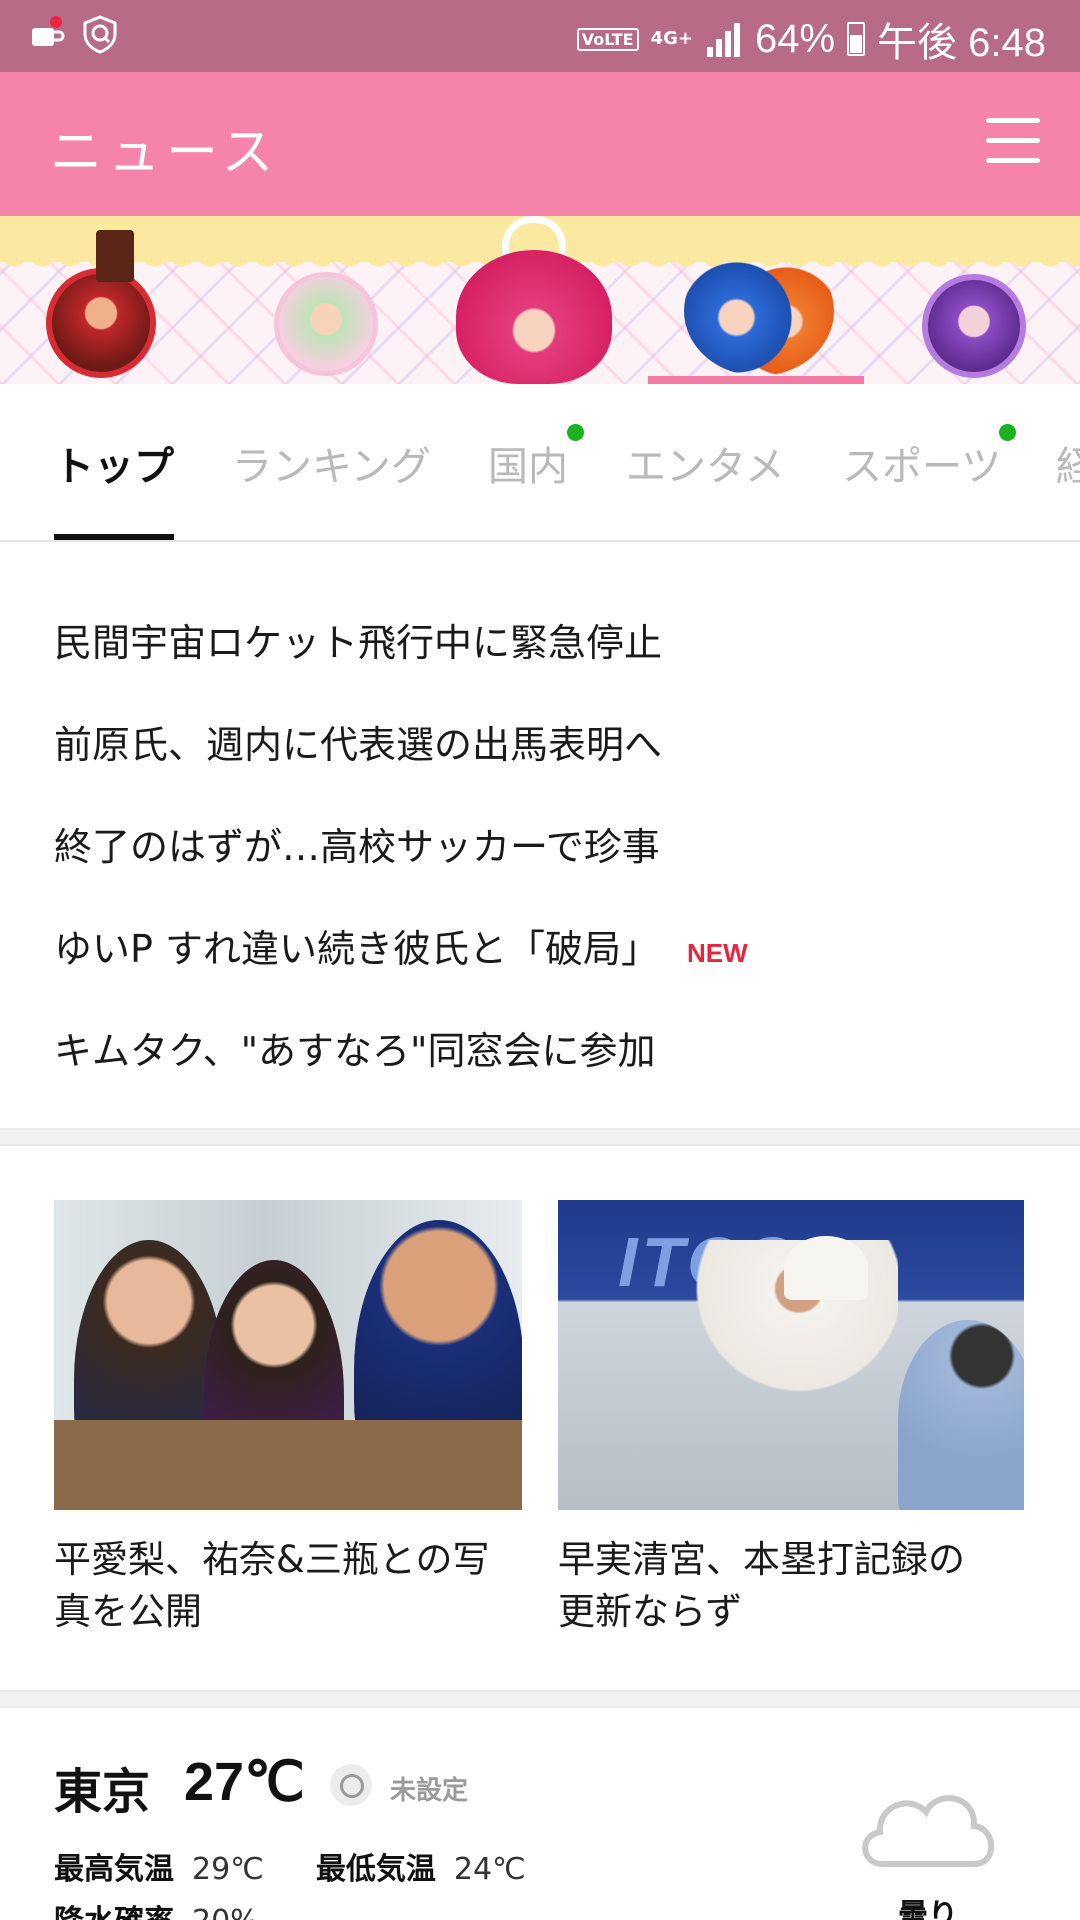 The image size is (1080, 1920). I want to click on headline-text: 民間宇宙ロケット飛行中に緊急停止, so click(358, 643).